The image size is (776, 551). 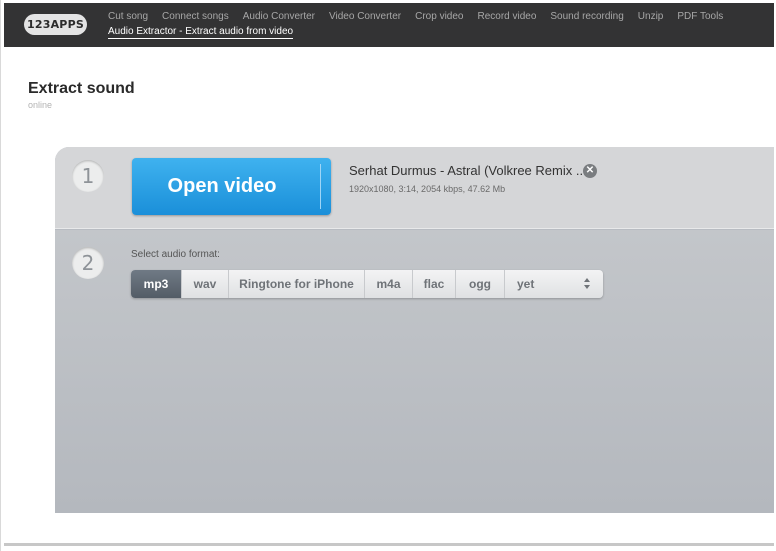 I want to click on more-formats-select: yet, so click(x=554, y=284).